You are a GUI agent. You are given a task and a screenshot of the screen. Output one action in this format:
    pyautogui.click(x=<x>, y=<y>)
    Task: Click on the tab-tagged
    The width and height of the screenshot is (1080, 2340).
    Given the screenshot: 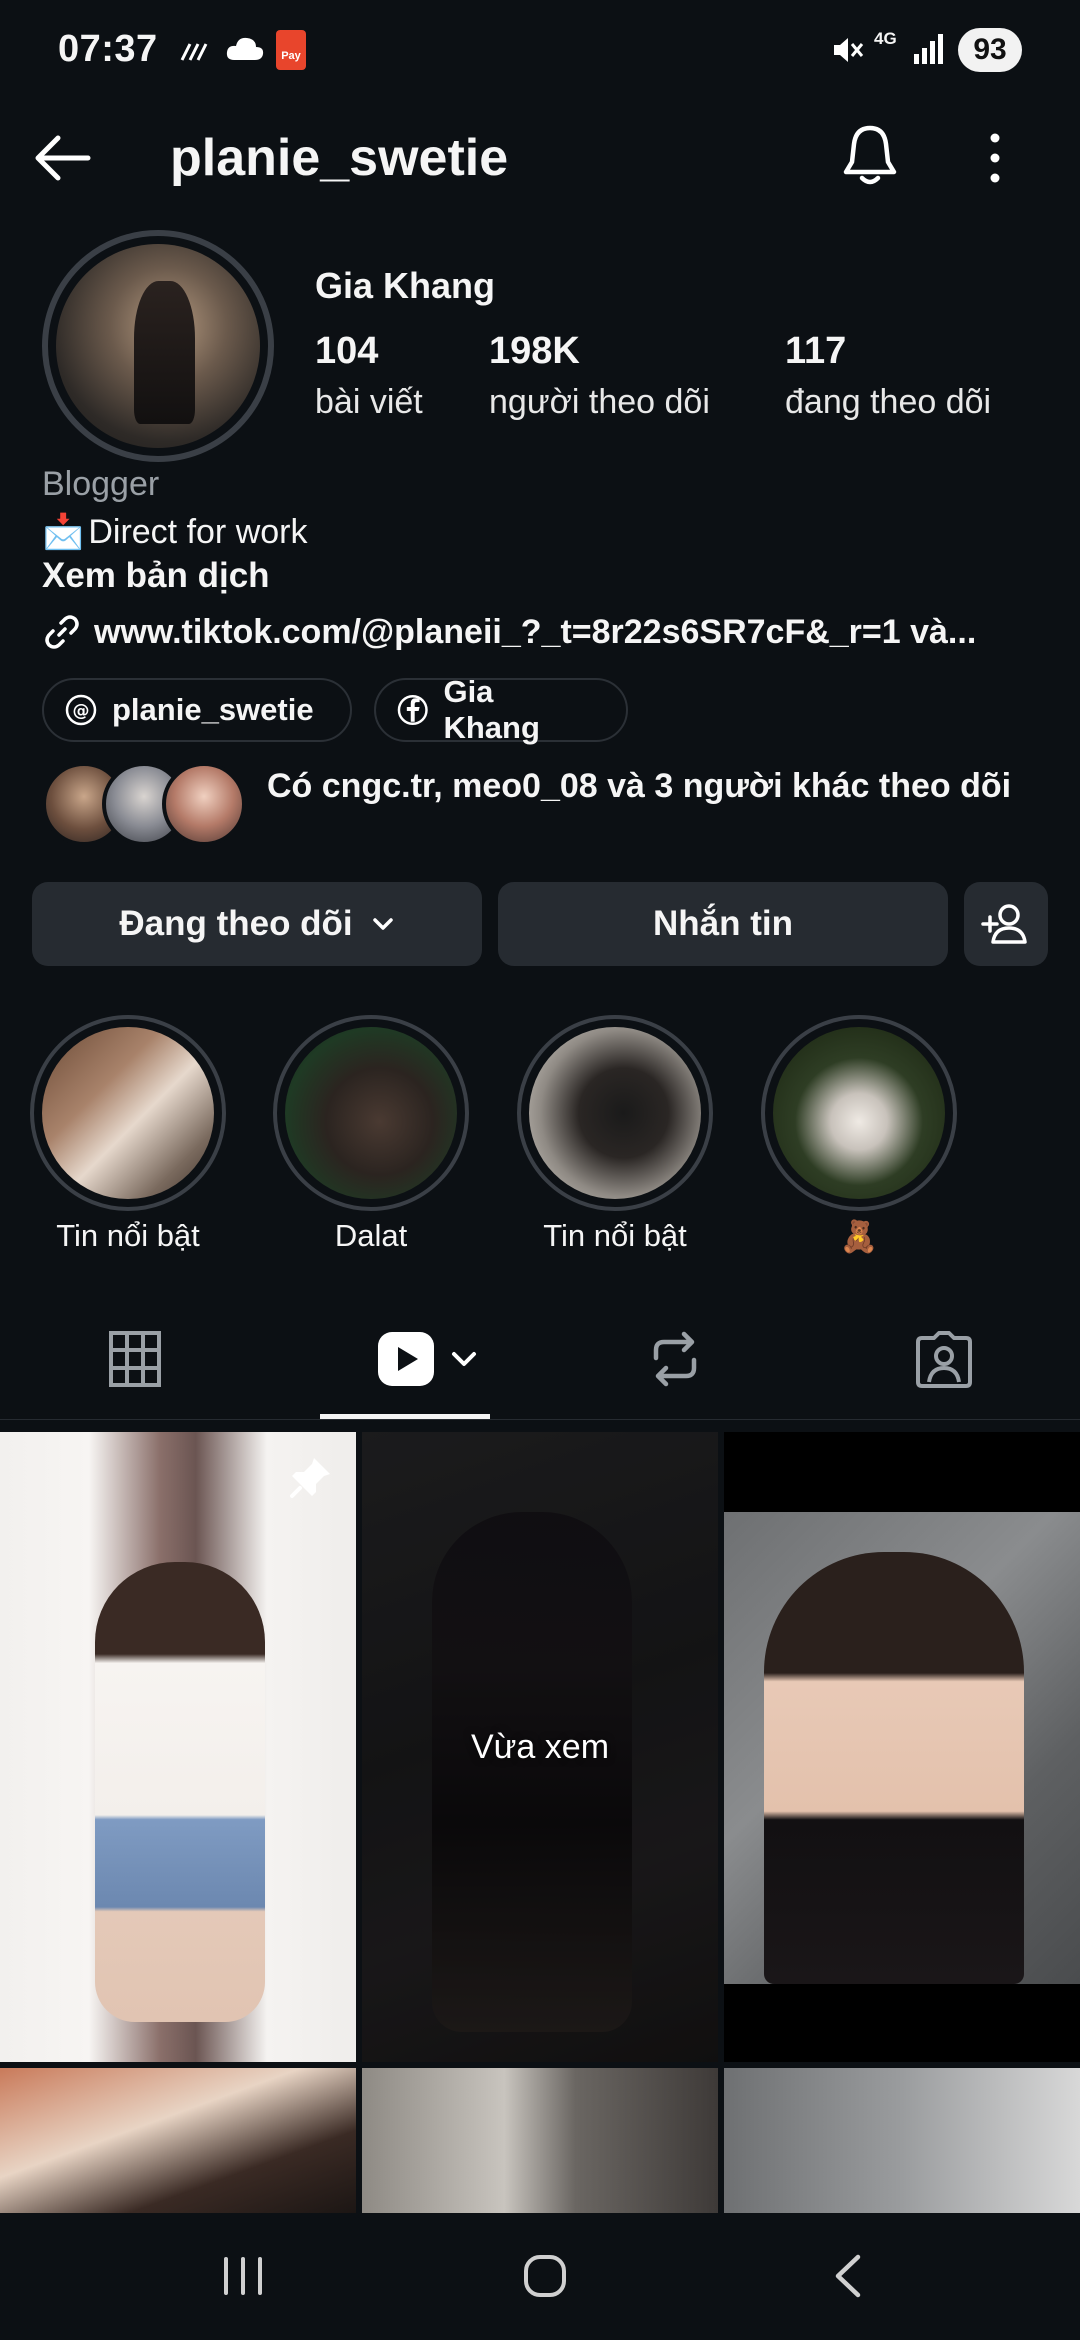 What is the action you would take?
    pyautogui.click(x=944, y=1359)
    